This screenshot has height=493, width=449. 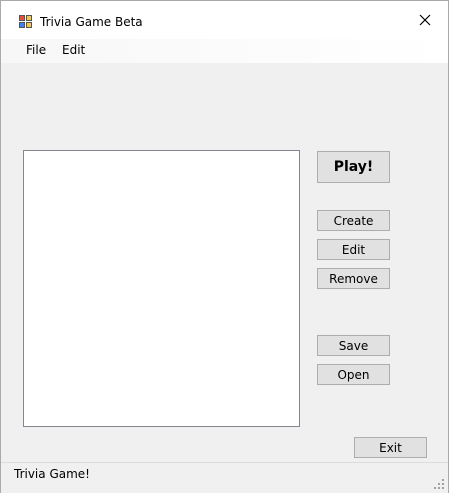 What do you see at coordinates (353, 374) in the screenshot?
I see `open-button: Open` at bounding box center [353, 374].